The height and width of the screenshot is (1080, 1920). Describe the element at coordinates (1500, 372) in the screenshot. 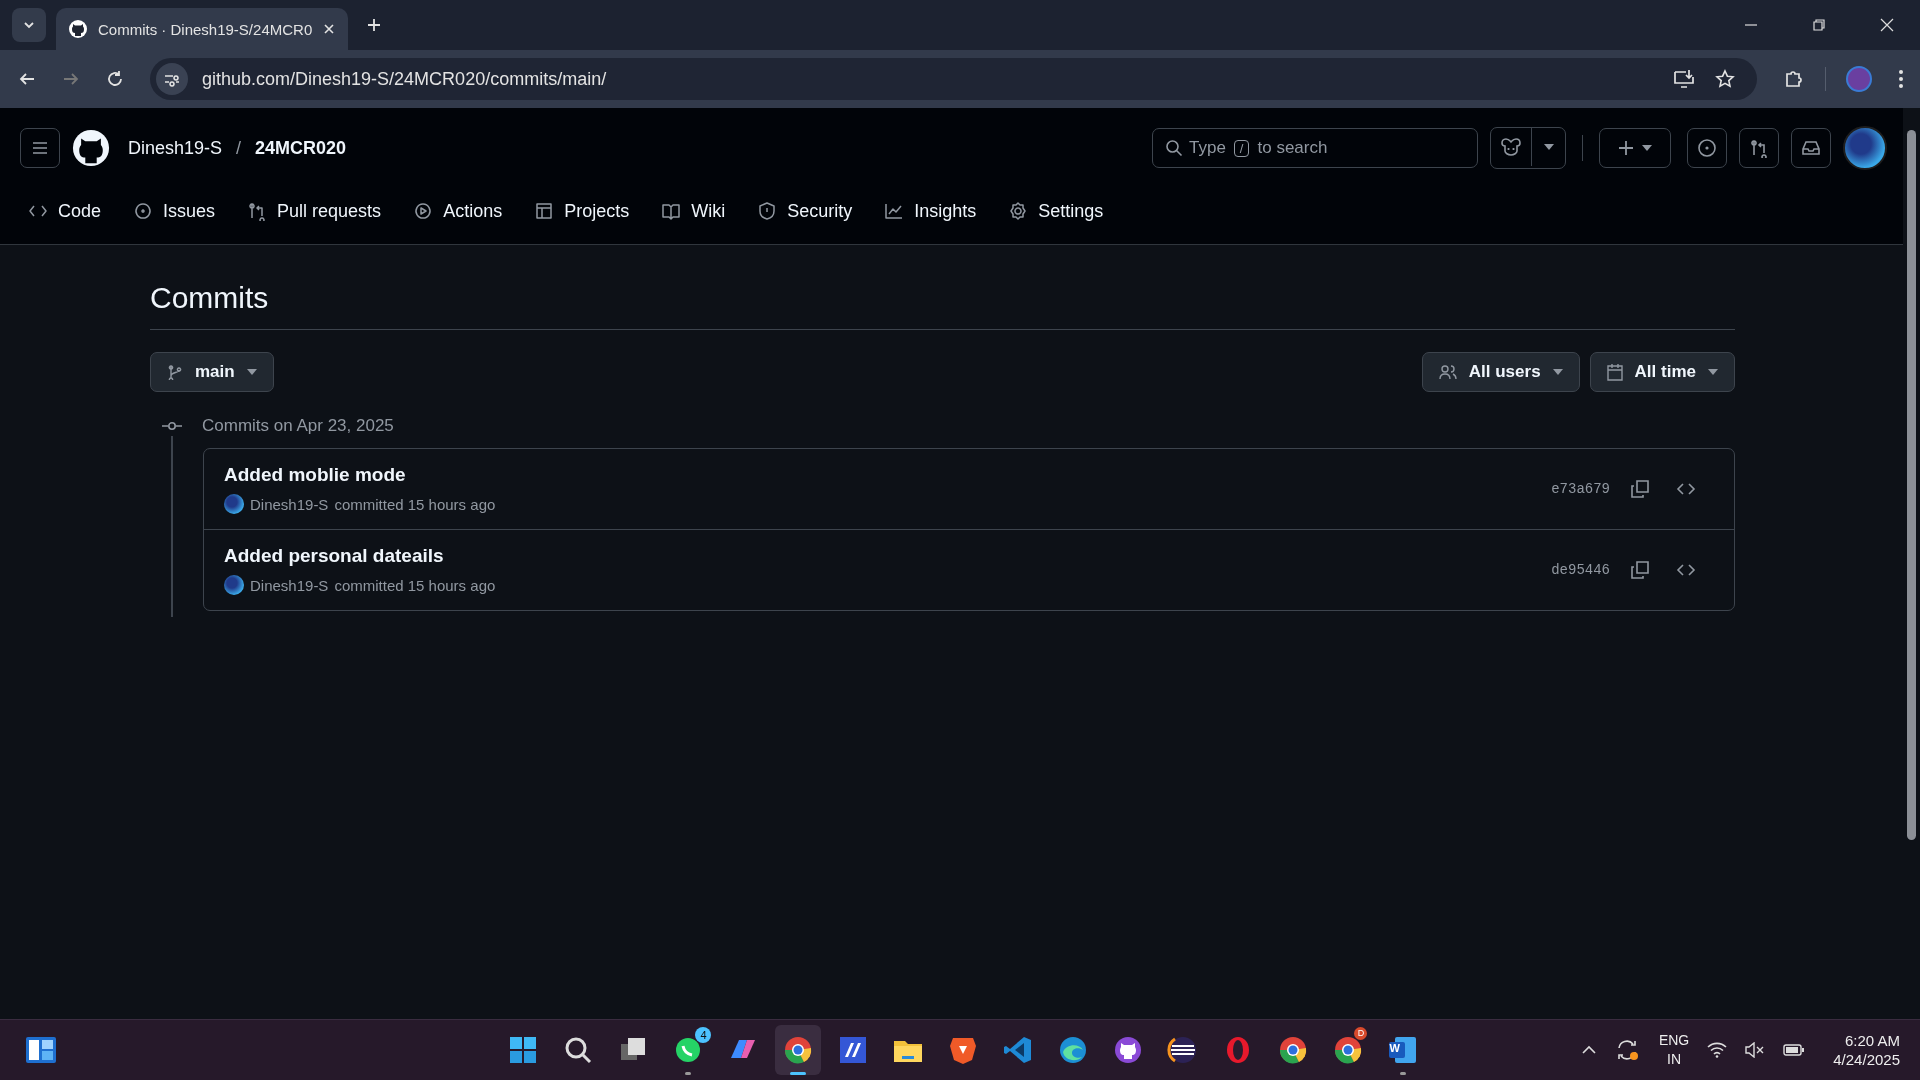

I see `users-filter-button: All users` at that location.